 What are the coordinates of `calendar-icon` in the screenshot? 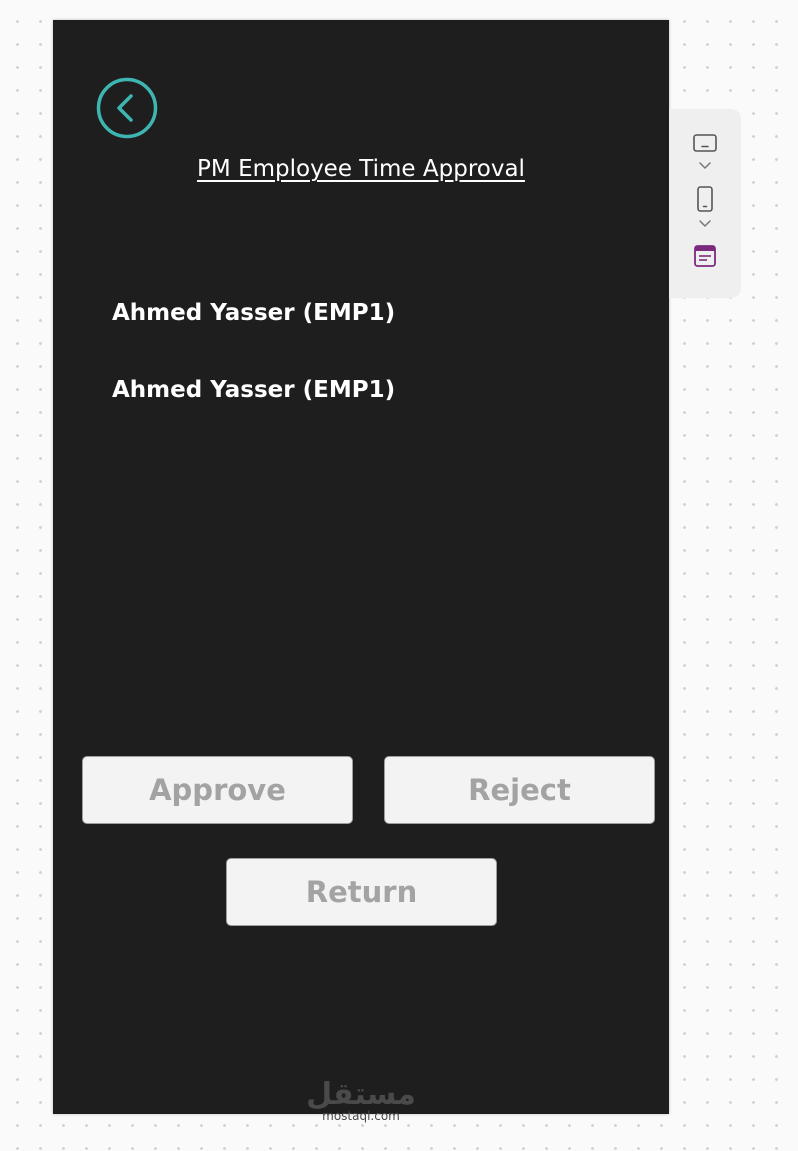 It's located at (705, 256).